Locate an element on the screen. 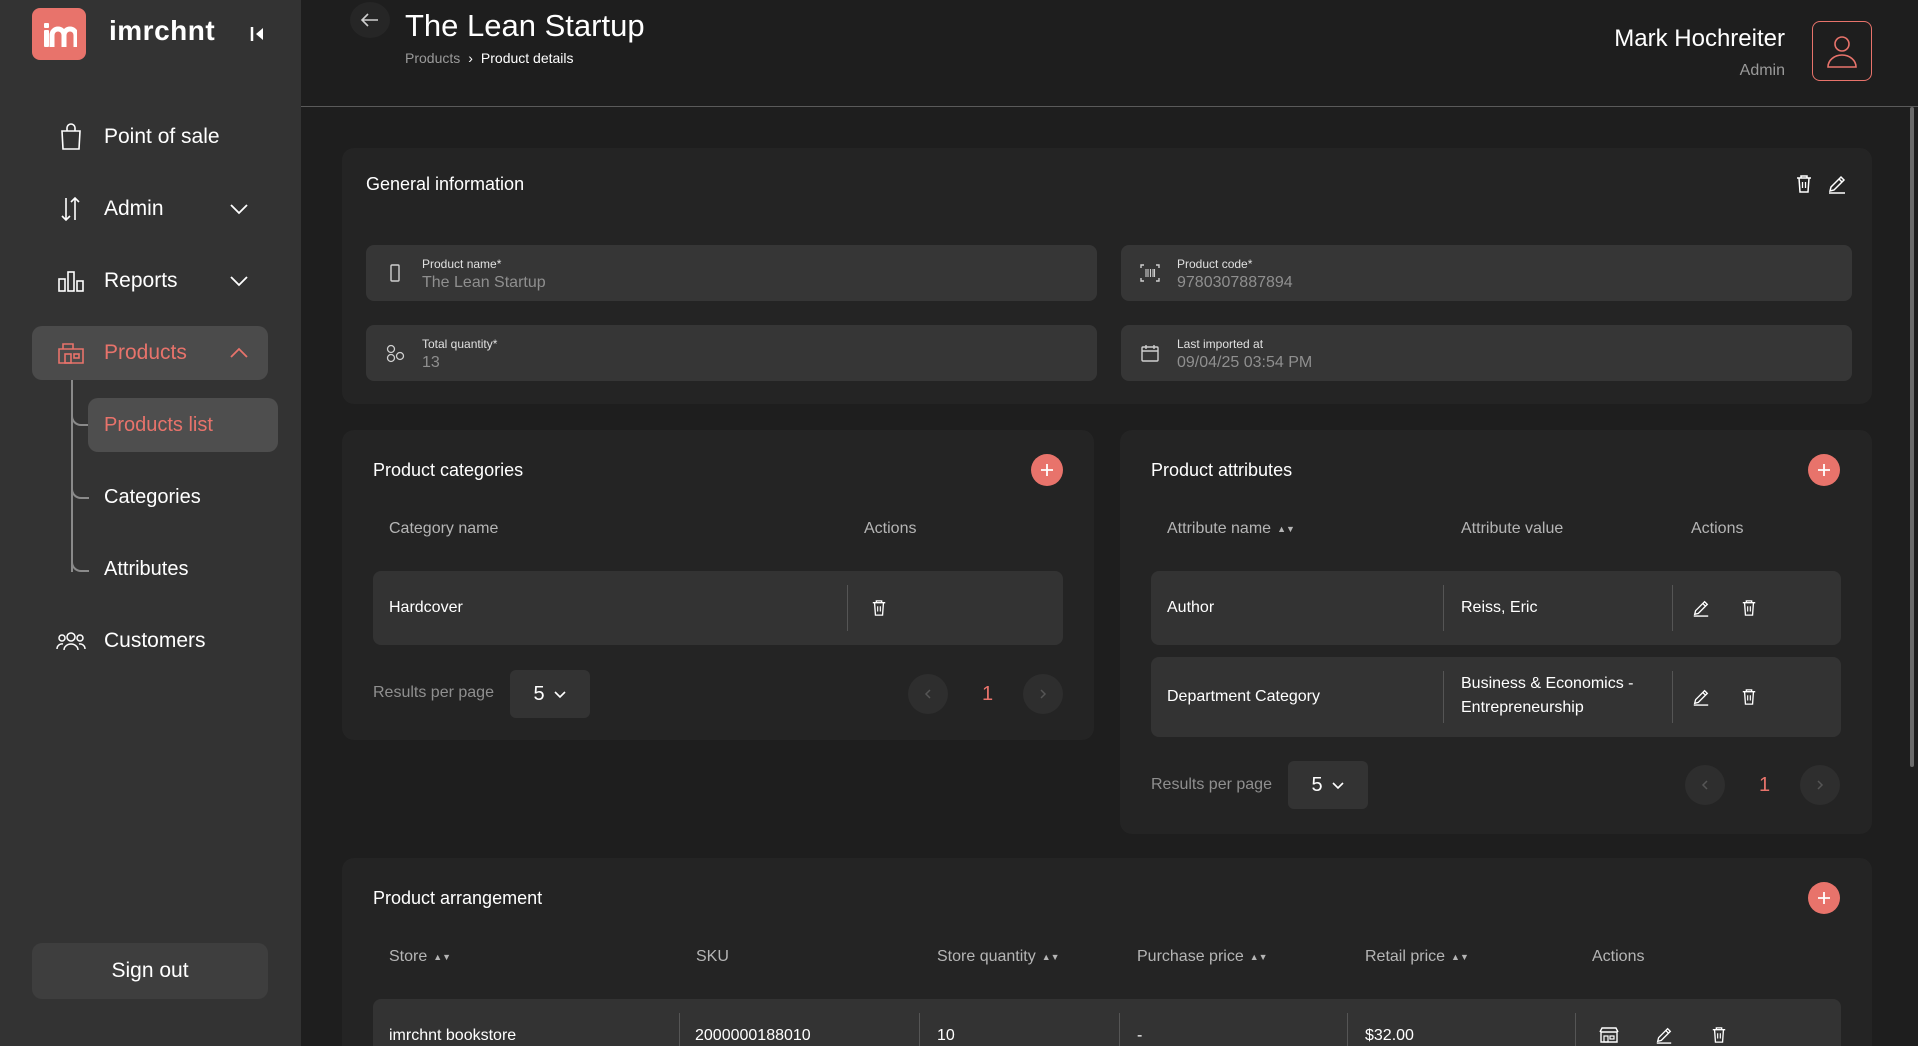 This screenshot has height=1046, width=1918. breadcrumb-products-link: Products is located at coordinates (432, 58).